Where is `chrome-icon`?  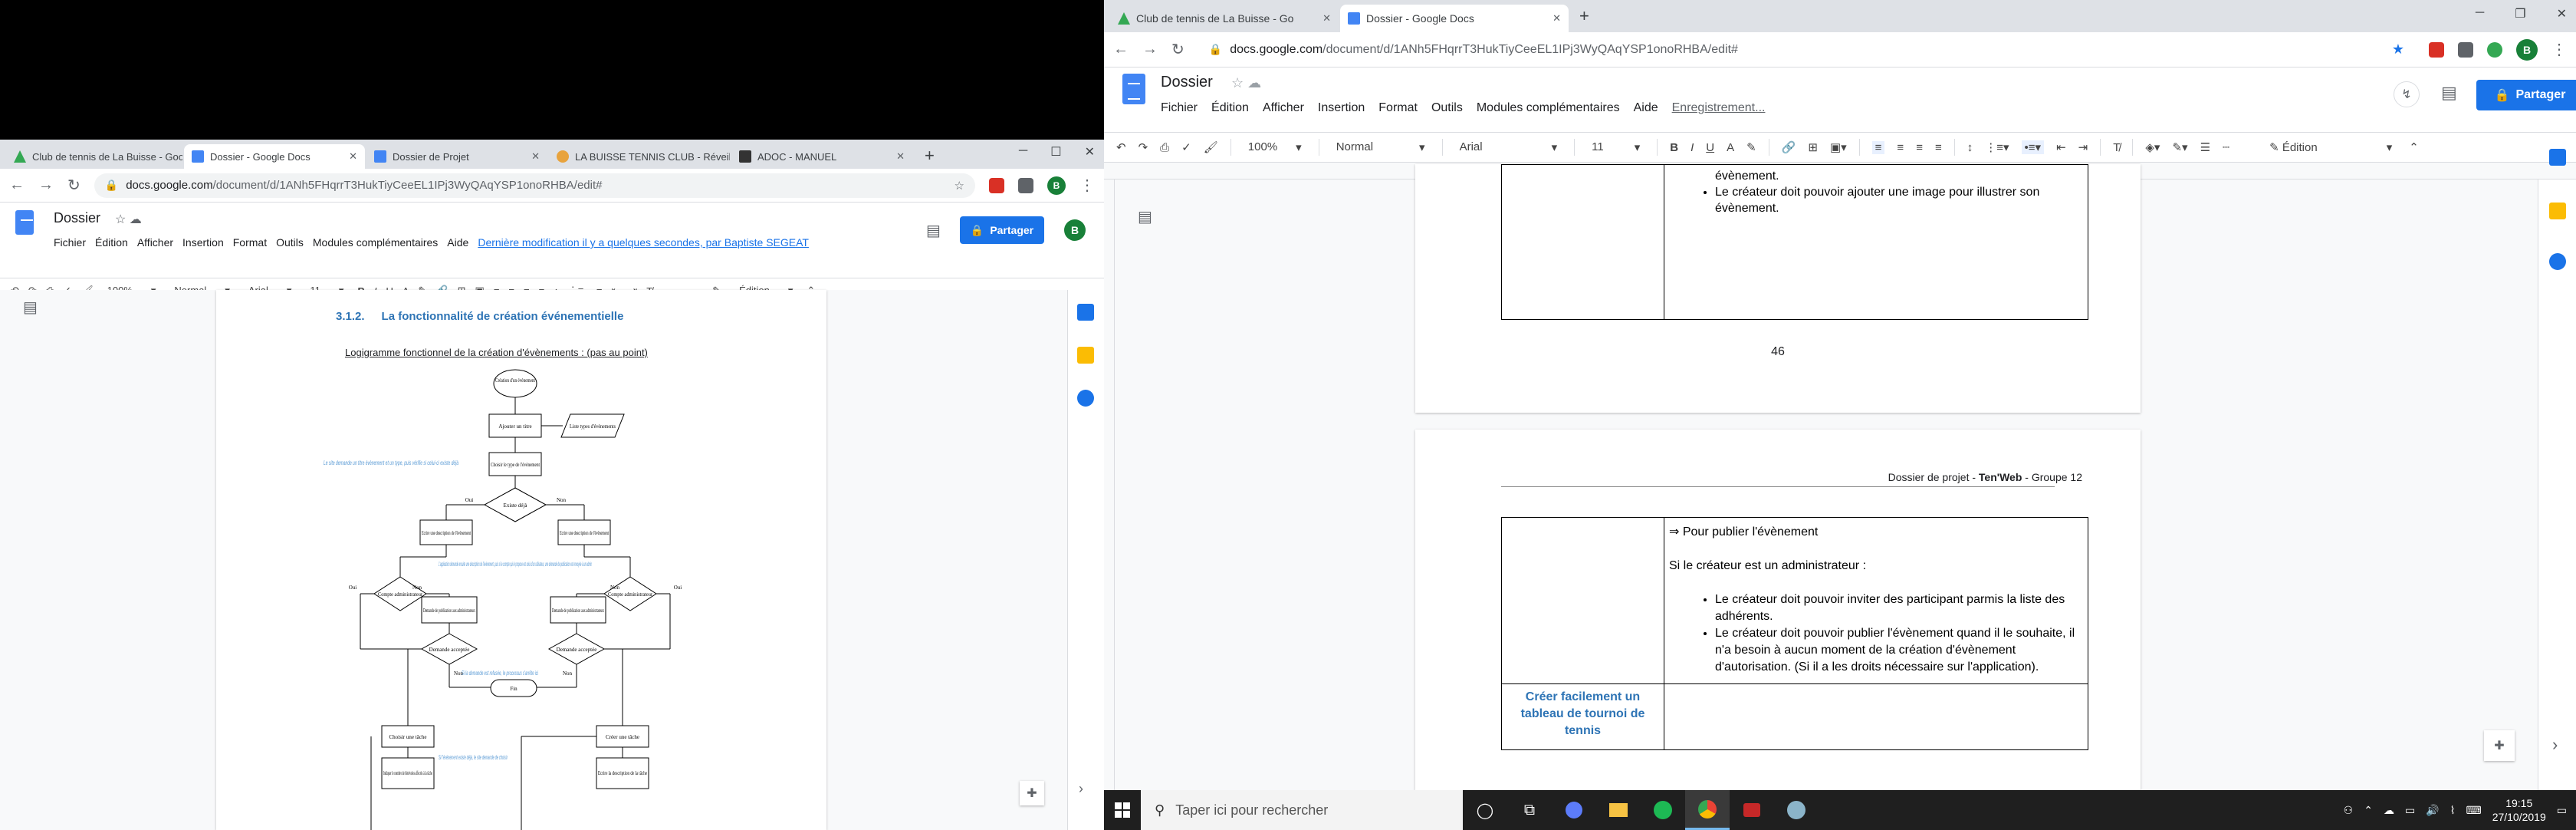 chrome-icon is located at coordinates (1708, 810).